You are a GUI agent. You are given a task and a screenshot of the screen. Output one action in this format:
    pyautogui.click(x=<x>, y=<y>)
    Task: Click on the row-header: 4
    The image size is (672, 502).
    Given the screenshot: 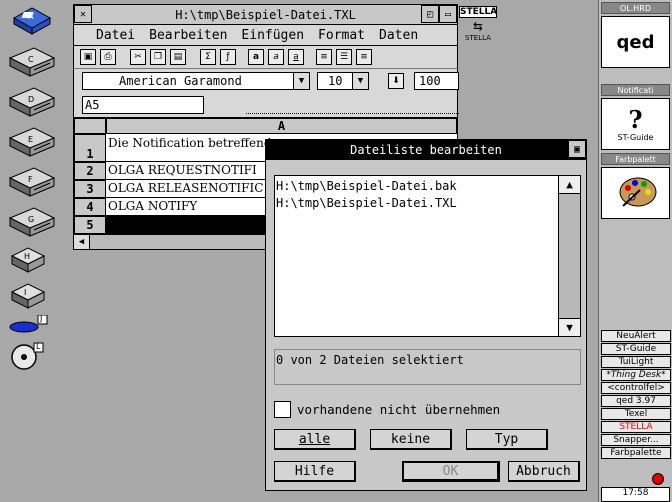 What is the action you would take?
    pyautogui.click(x=90, y=207)
    